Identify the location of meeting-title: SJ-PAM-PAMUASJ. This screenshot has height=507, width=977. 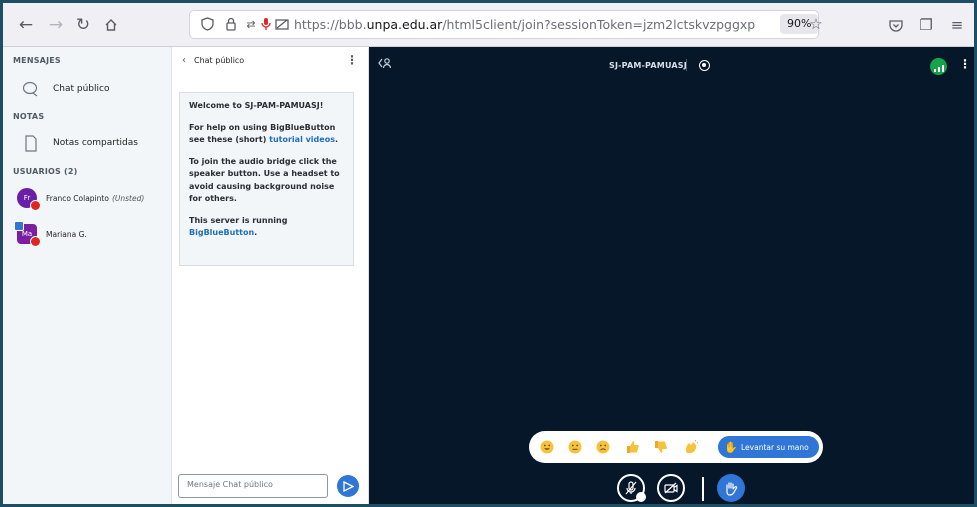
(648, 65).